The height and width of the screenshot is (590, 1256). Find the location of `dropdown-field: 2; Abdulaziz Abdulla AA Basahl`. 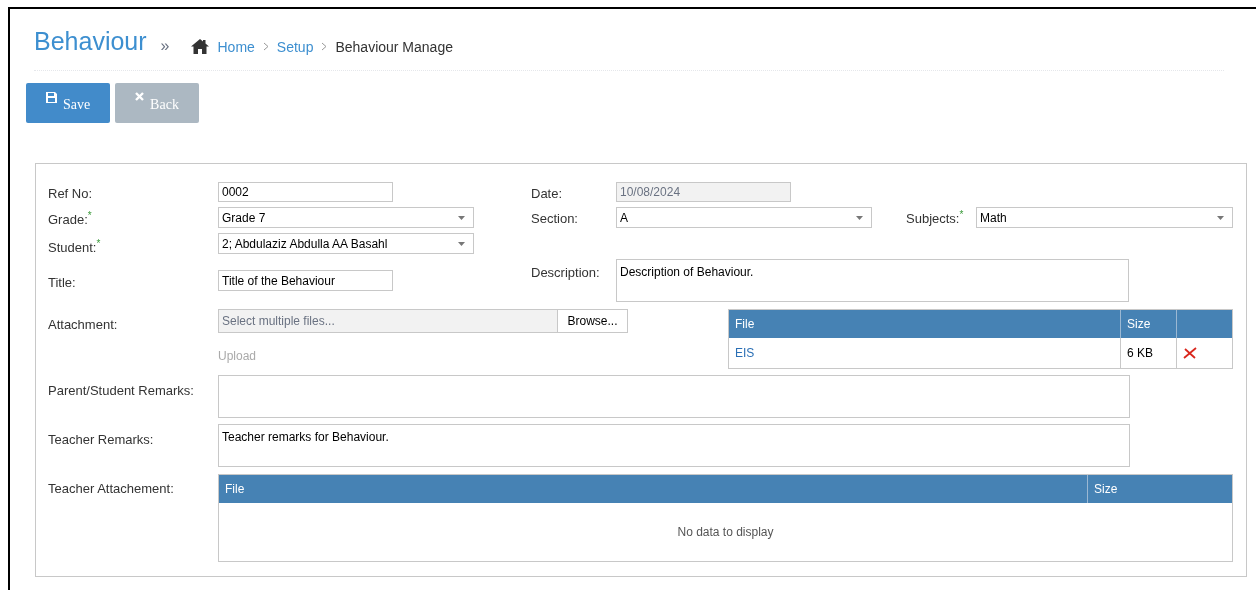

dropdown-field: 2; Abdulaziz Abdulla AA Basahl is located at coordinates (346, 243).